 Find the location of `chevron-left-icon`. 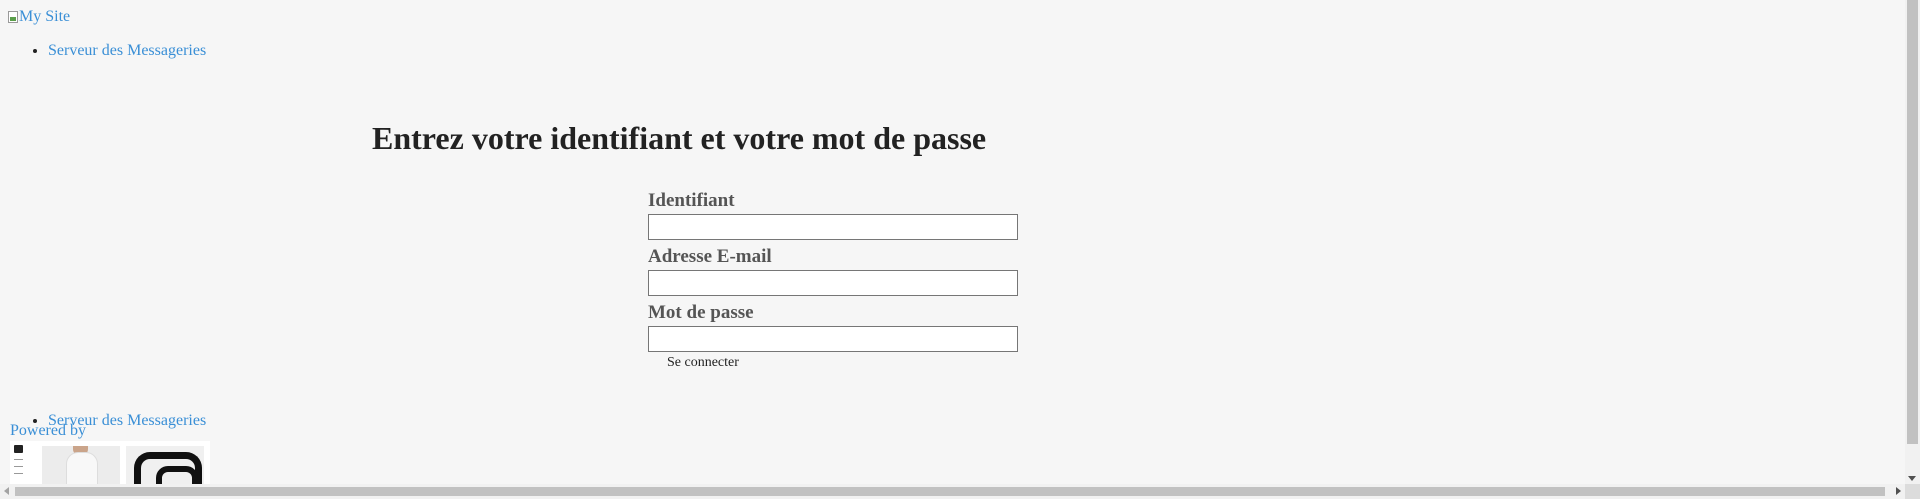

chevron-left-icon is located at coordinates (6, 491).